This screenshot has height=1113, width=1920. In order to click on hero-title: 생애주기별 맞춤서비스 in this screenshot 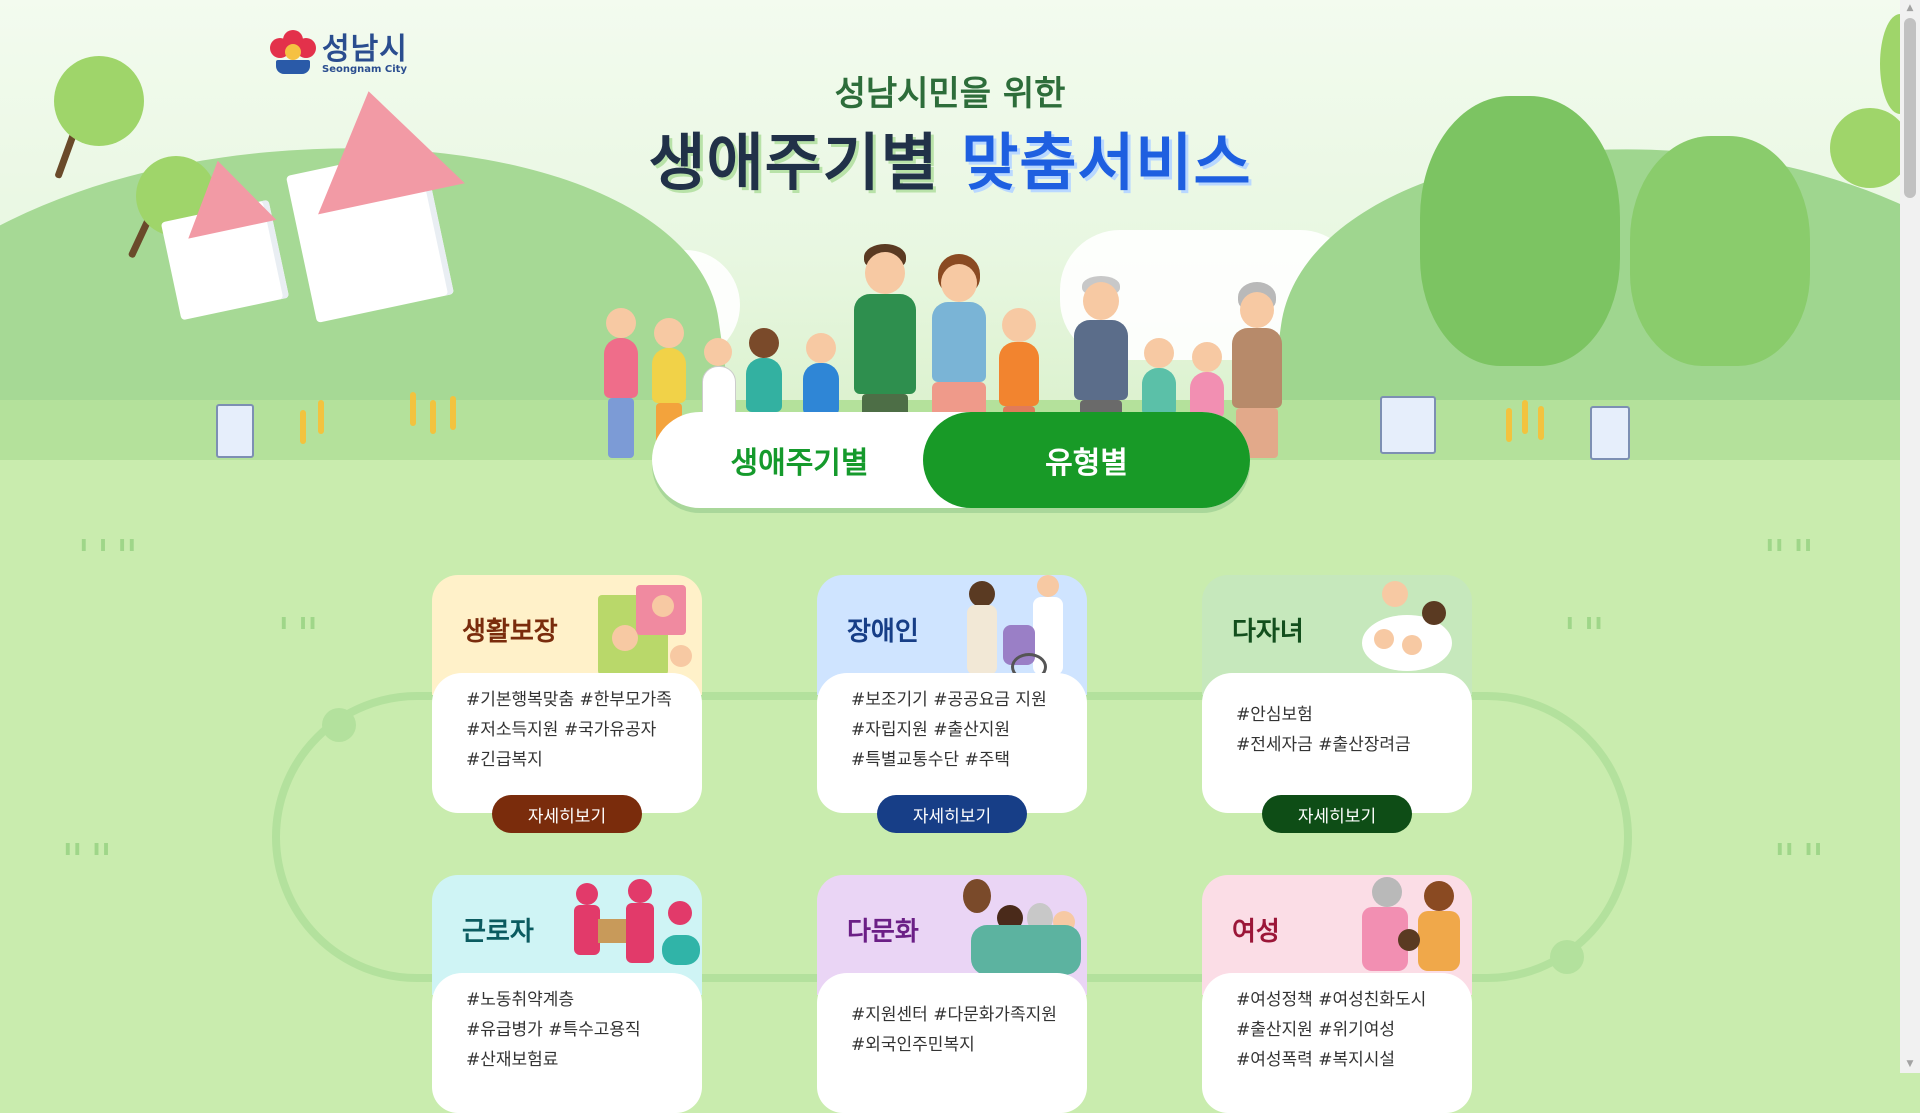, I will do `click(950, 157)`.